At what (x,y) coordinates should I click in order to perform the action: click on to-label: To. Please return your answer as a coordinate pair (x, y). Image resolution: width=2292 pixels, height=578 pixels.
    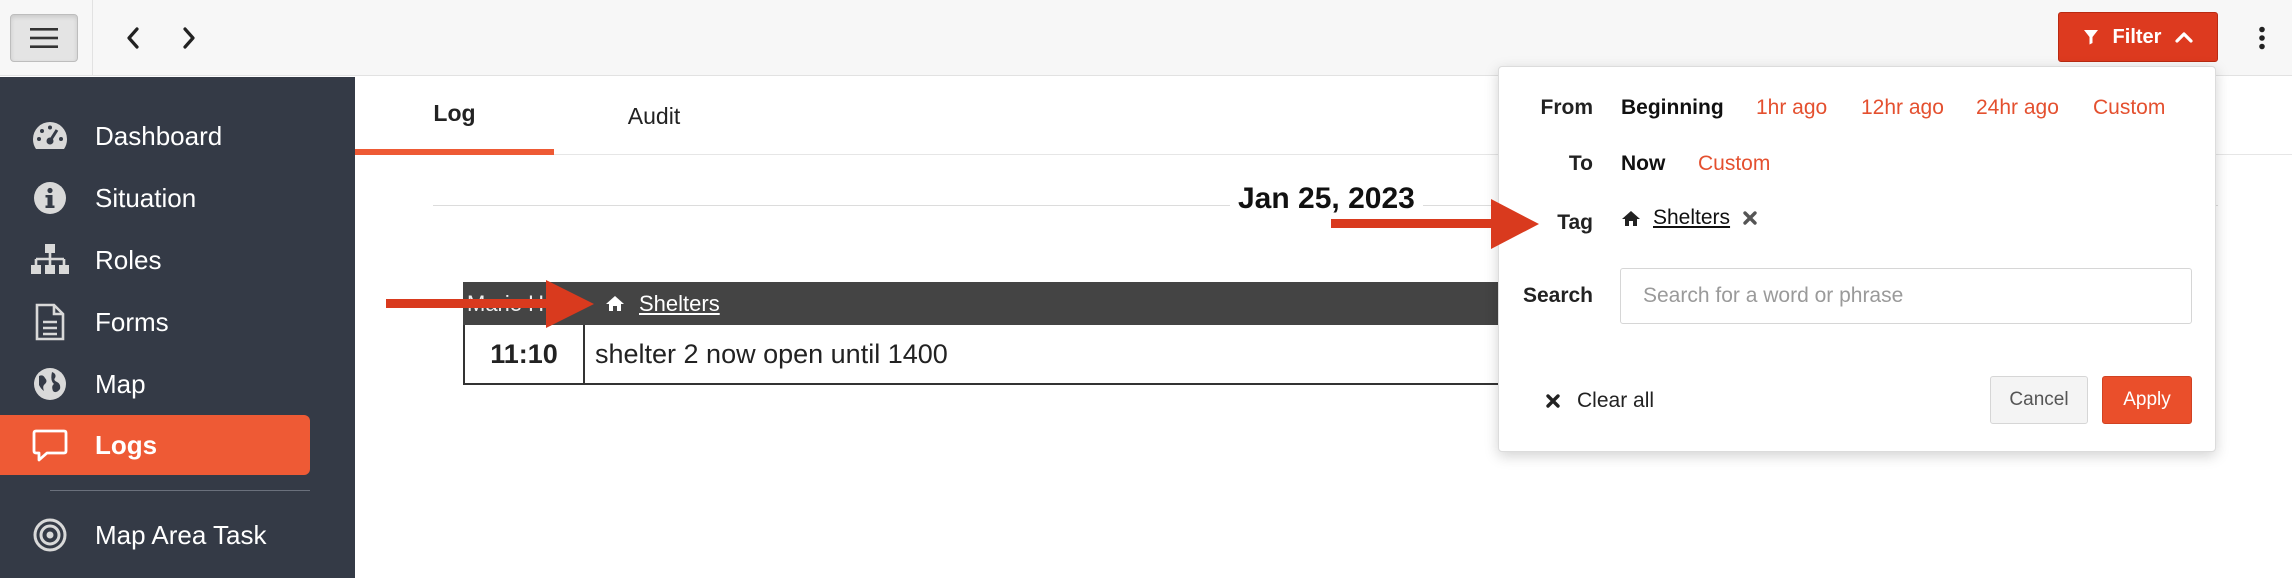
    Looking at the image, I should click on (1580, 163).